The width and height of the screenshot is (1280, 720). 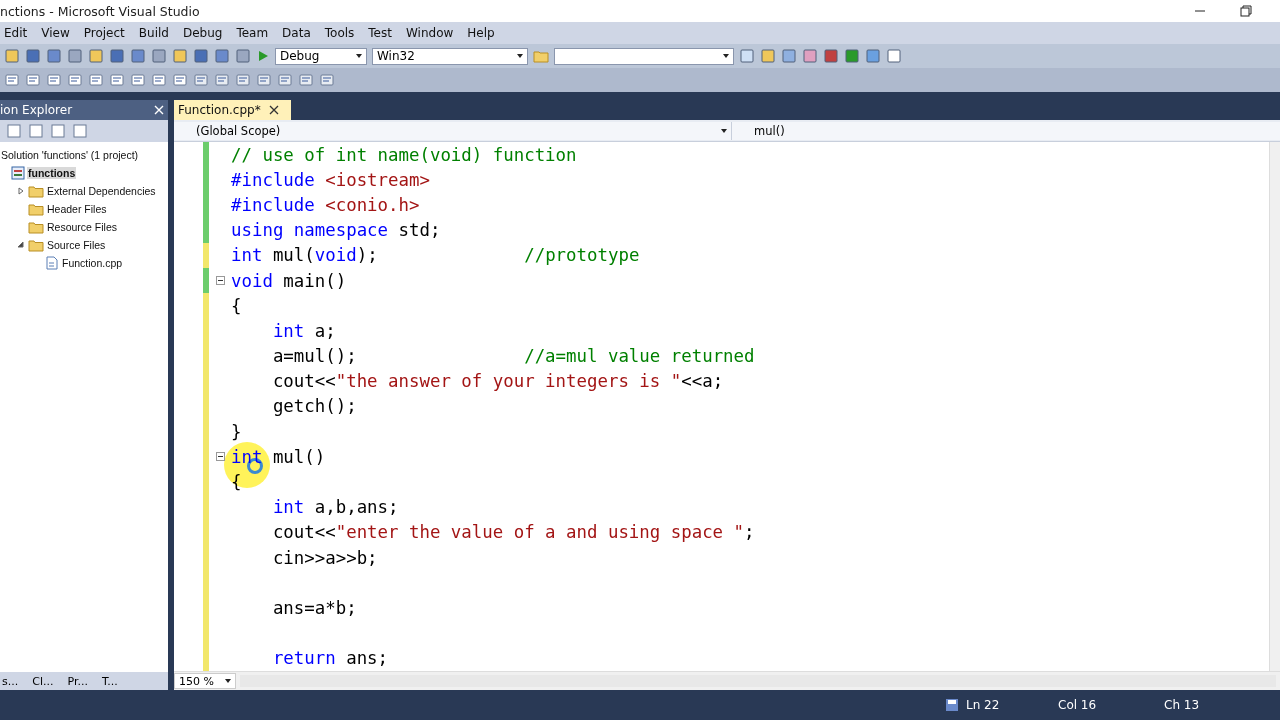 I want to click on tree-item: External Dependencies, so click(x=101, y=191).